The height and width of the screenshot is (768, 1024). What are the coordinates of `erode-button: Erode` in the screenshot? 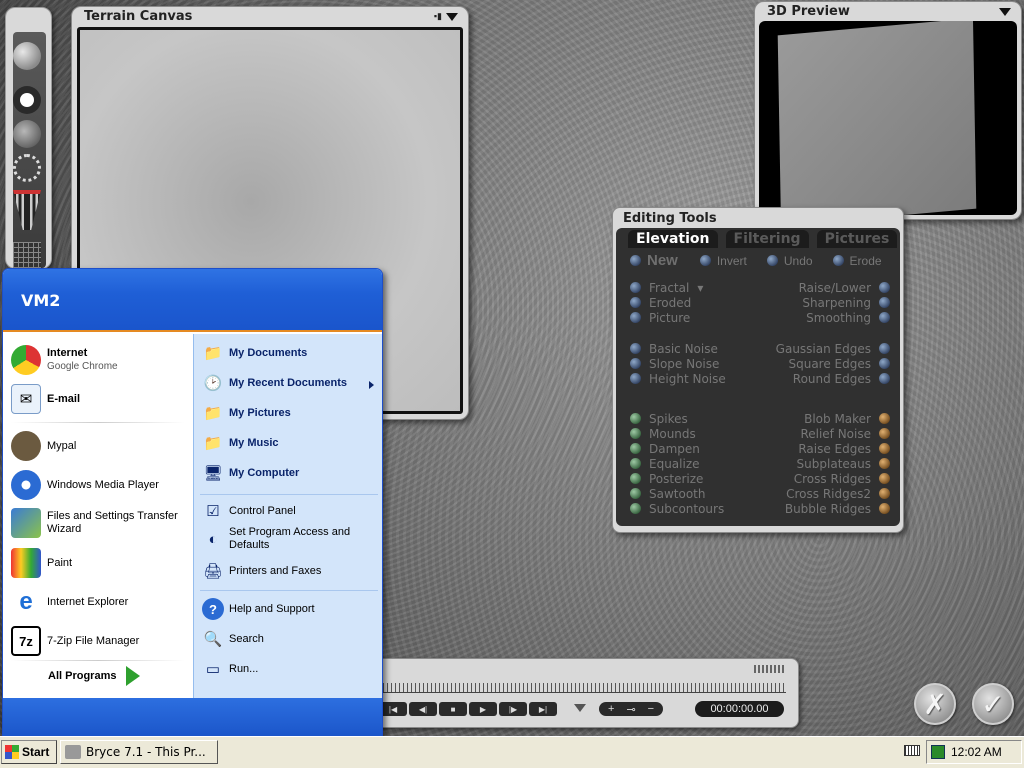 It's located at (866, 261).